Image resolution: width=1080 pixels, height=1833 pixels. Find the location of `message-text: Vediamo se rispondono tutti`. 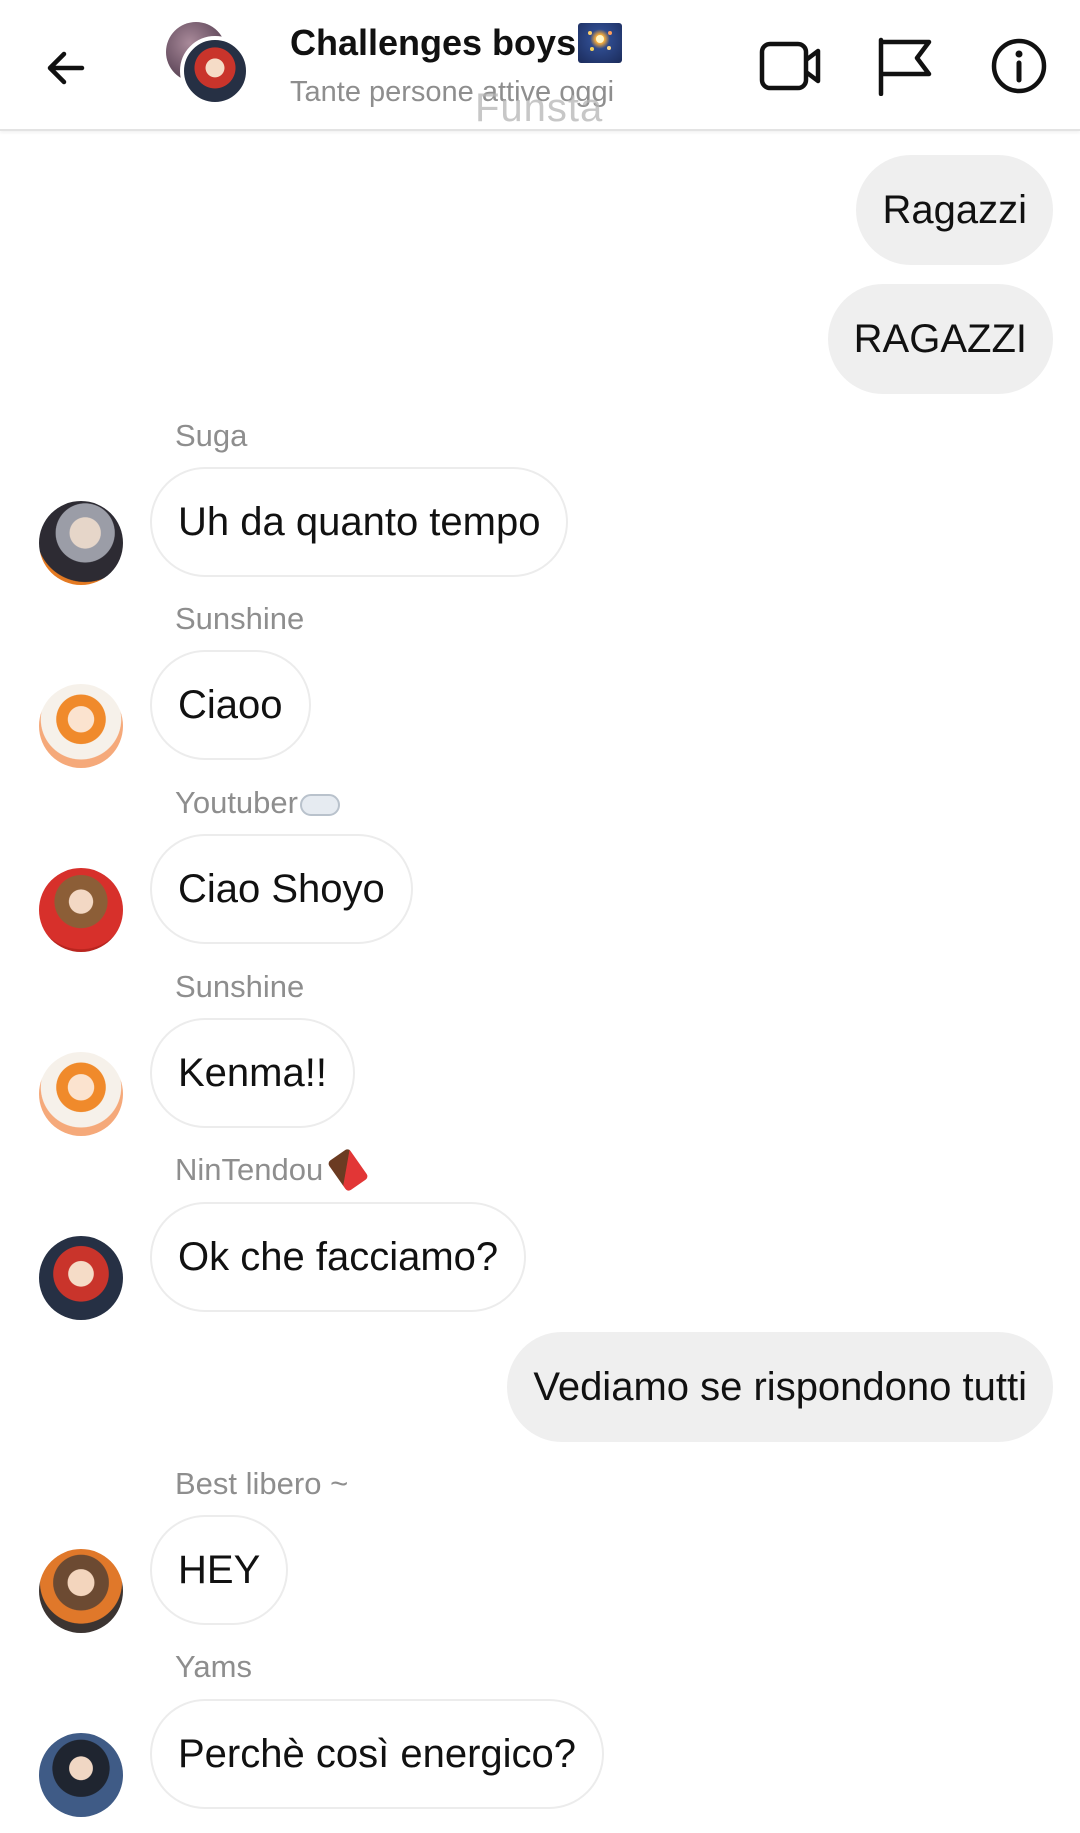

message-text: Vediamo se rispondono tutti is located at coordinates (780, 1386).